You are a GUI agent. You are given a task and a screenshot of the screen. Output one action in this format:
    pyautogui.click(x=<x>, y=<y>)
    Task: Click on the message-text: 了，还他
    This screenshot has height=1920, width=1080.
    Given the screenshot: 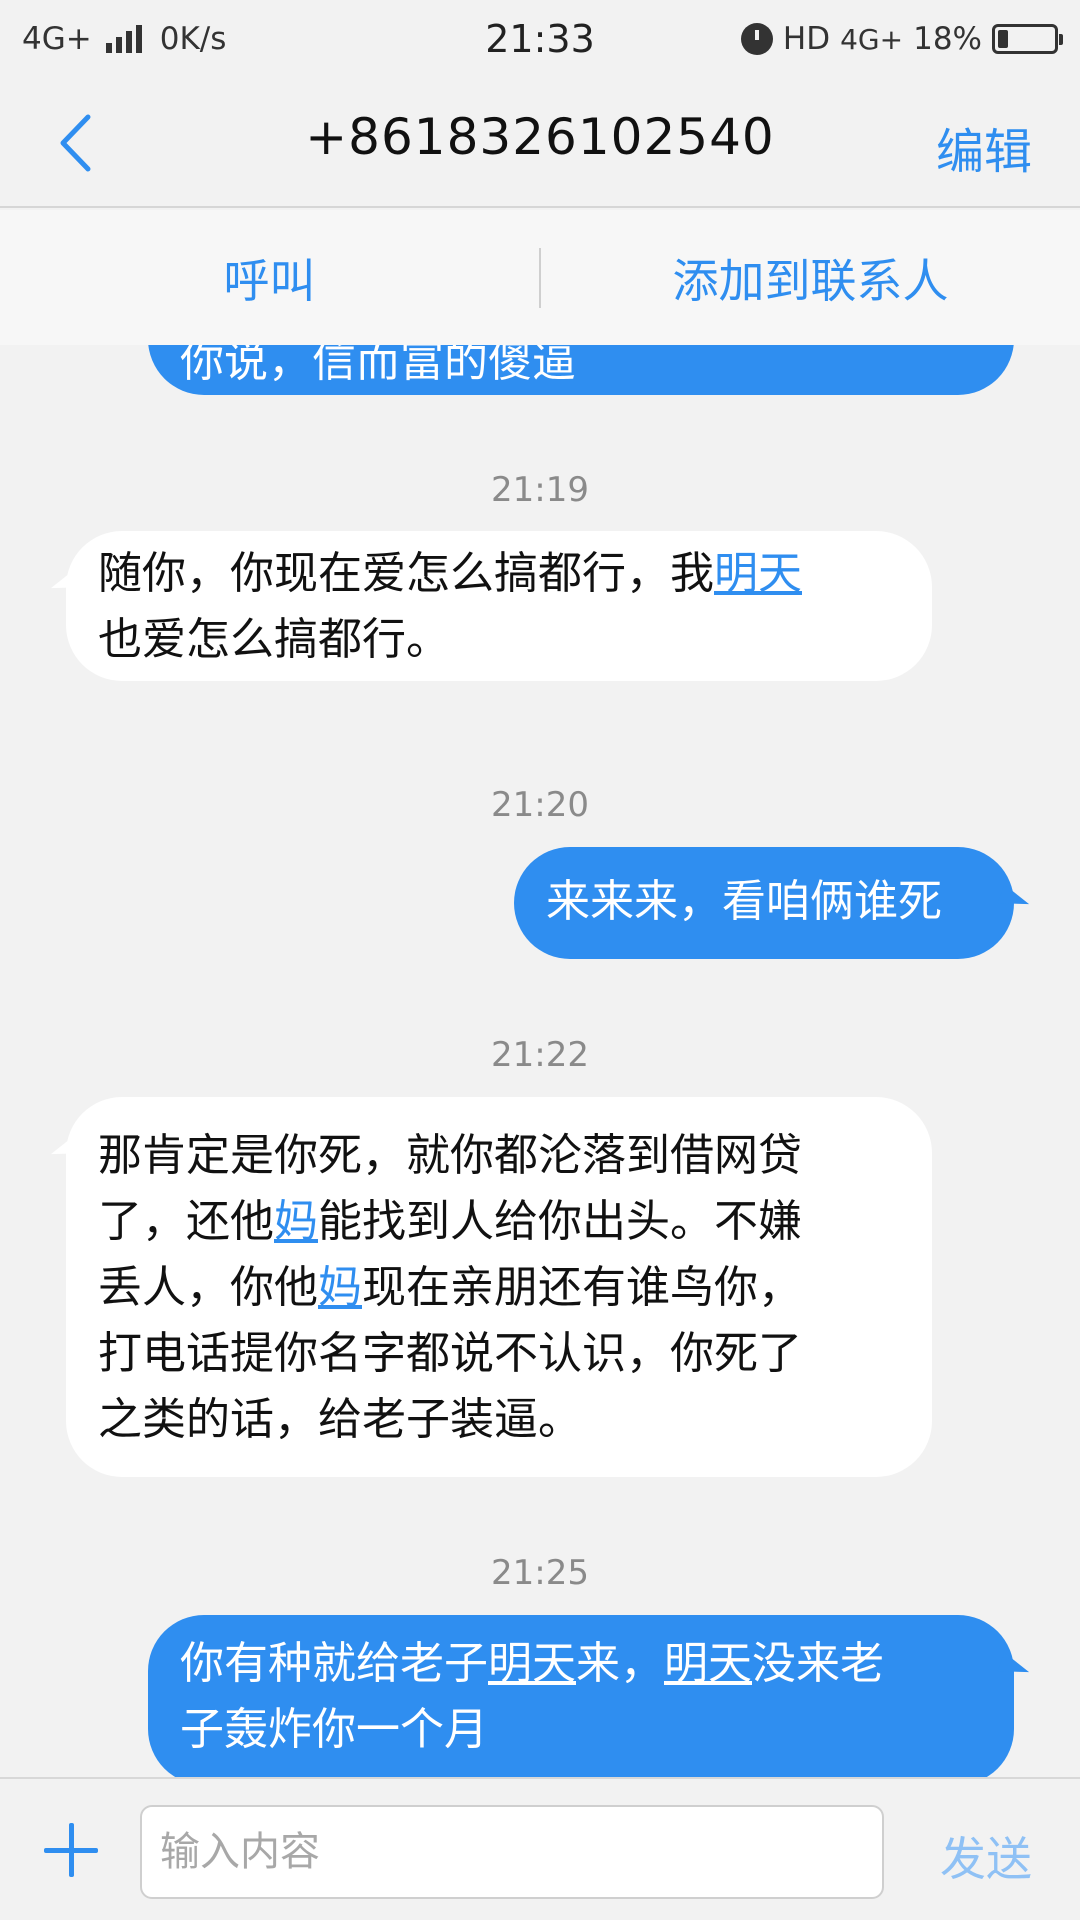 What is the action you would take?
    pyautogui.click(x=186, y=1221)
    